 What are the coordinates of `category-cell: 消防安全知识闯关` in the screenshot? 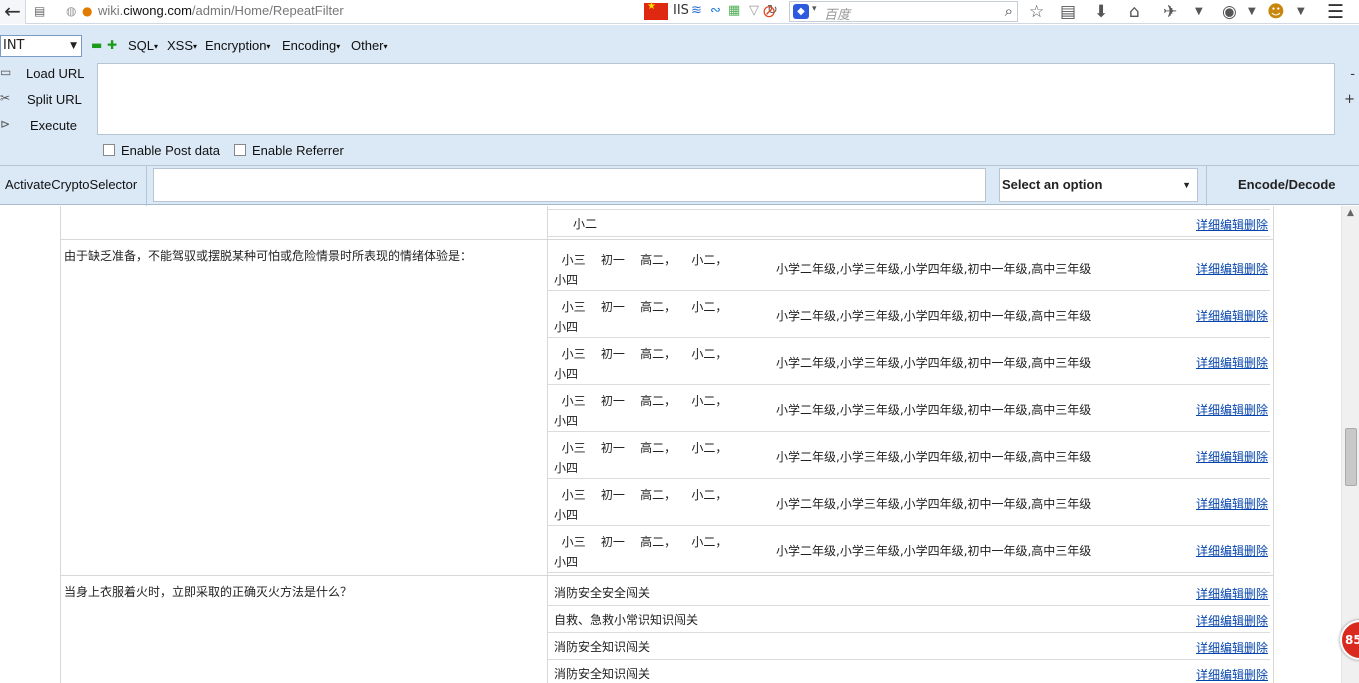 It's located at (602, 647).